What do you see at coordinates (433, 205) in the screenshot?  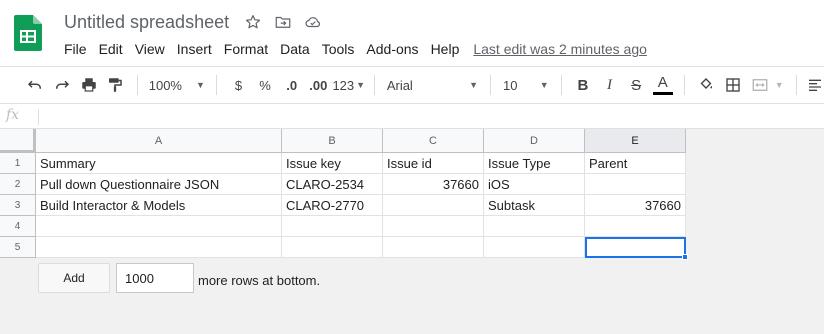 I see `cell-c3` at bounding box center [433, 205].